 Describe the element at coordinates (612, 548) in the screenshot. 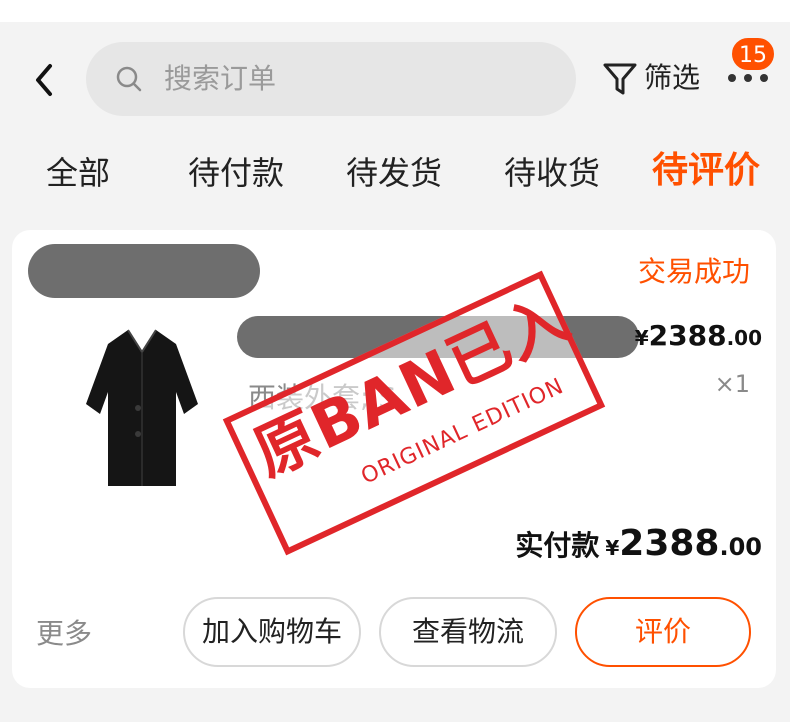

I see `paid-currency-symbol: ¥` at that location.